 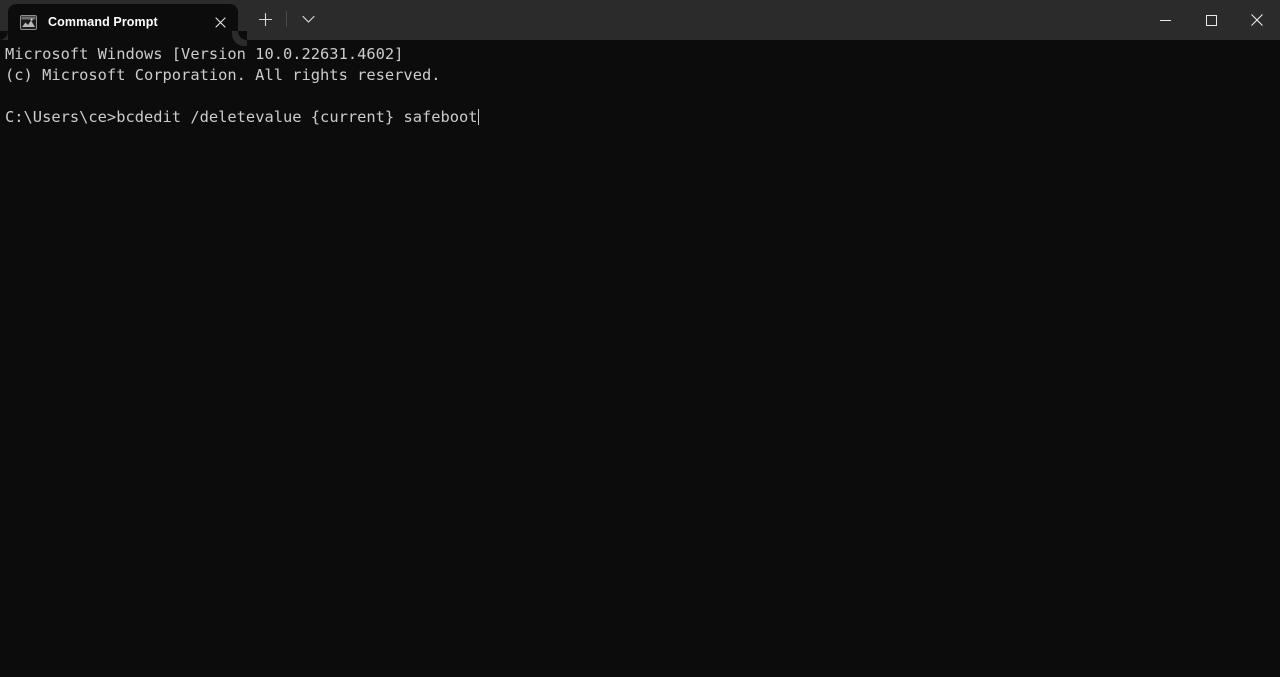 What do you see at coordinates (28, 22) in the screenshot?
I see `console-window-icon` at bounding box center [28, 22].